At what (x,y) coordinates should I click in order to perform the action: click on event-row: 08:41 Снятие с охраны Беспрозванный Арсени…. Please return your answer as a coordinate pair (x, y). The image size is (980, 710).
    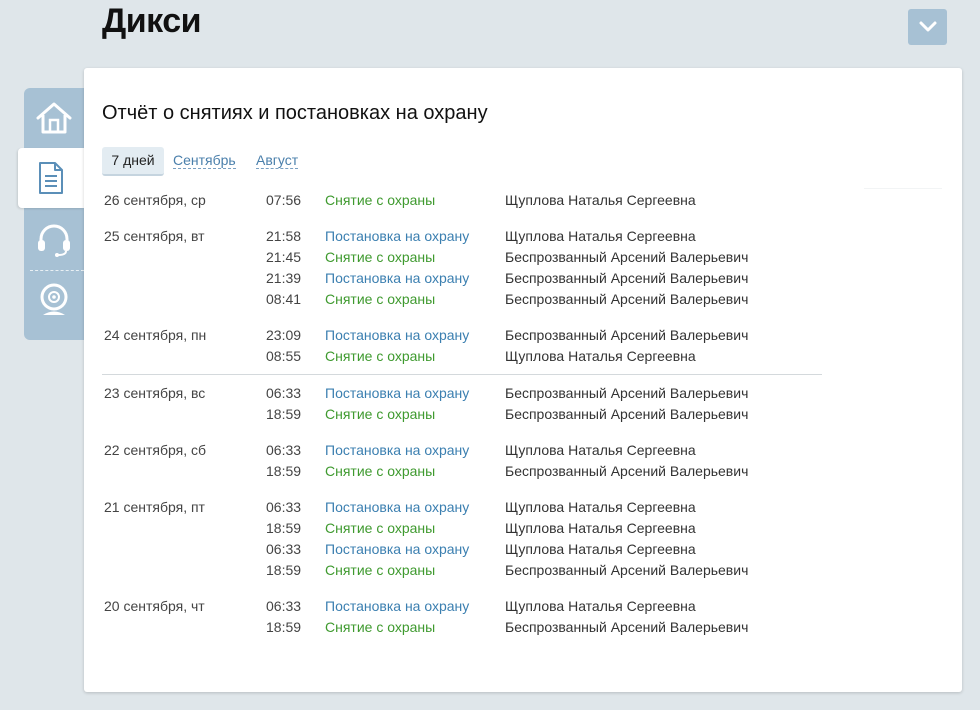
    Looking at the image, I should click on (463, 299).